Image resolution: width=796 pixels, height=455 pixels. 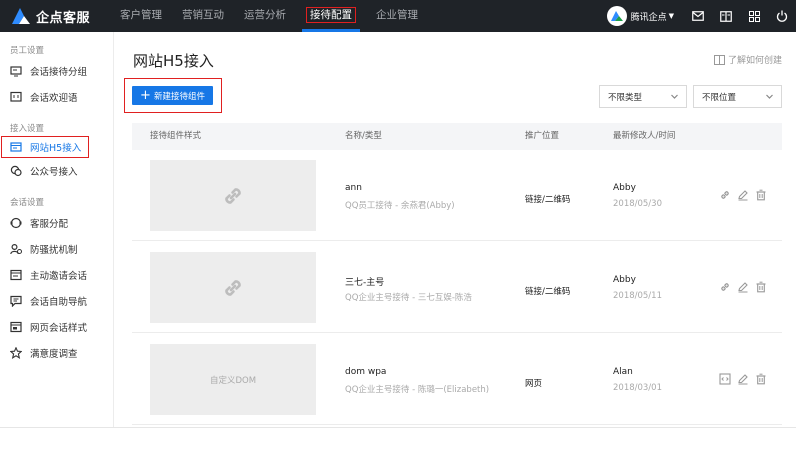 I want to click on new-button-highlight: + 新建接待组件, so click(x=173, y=95).